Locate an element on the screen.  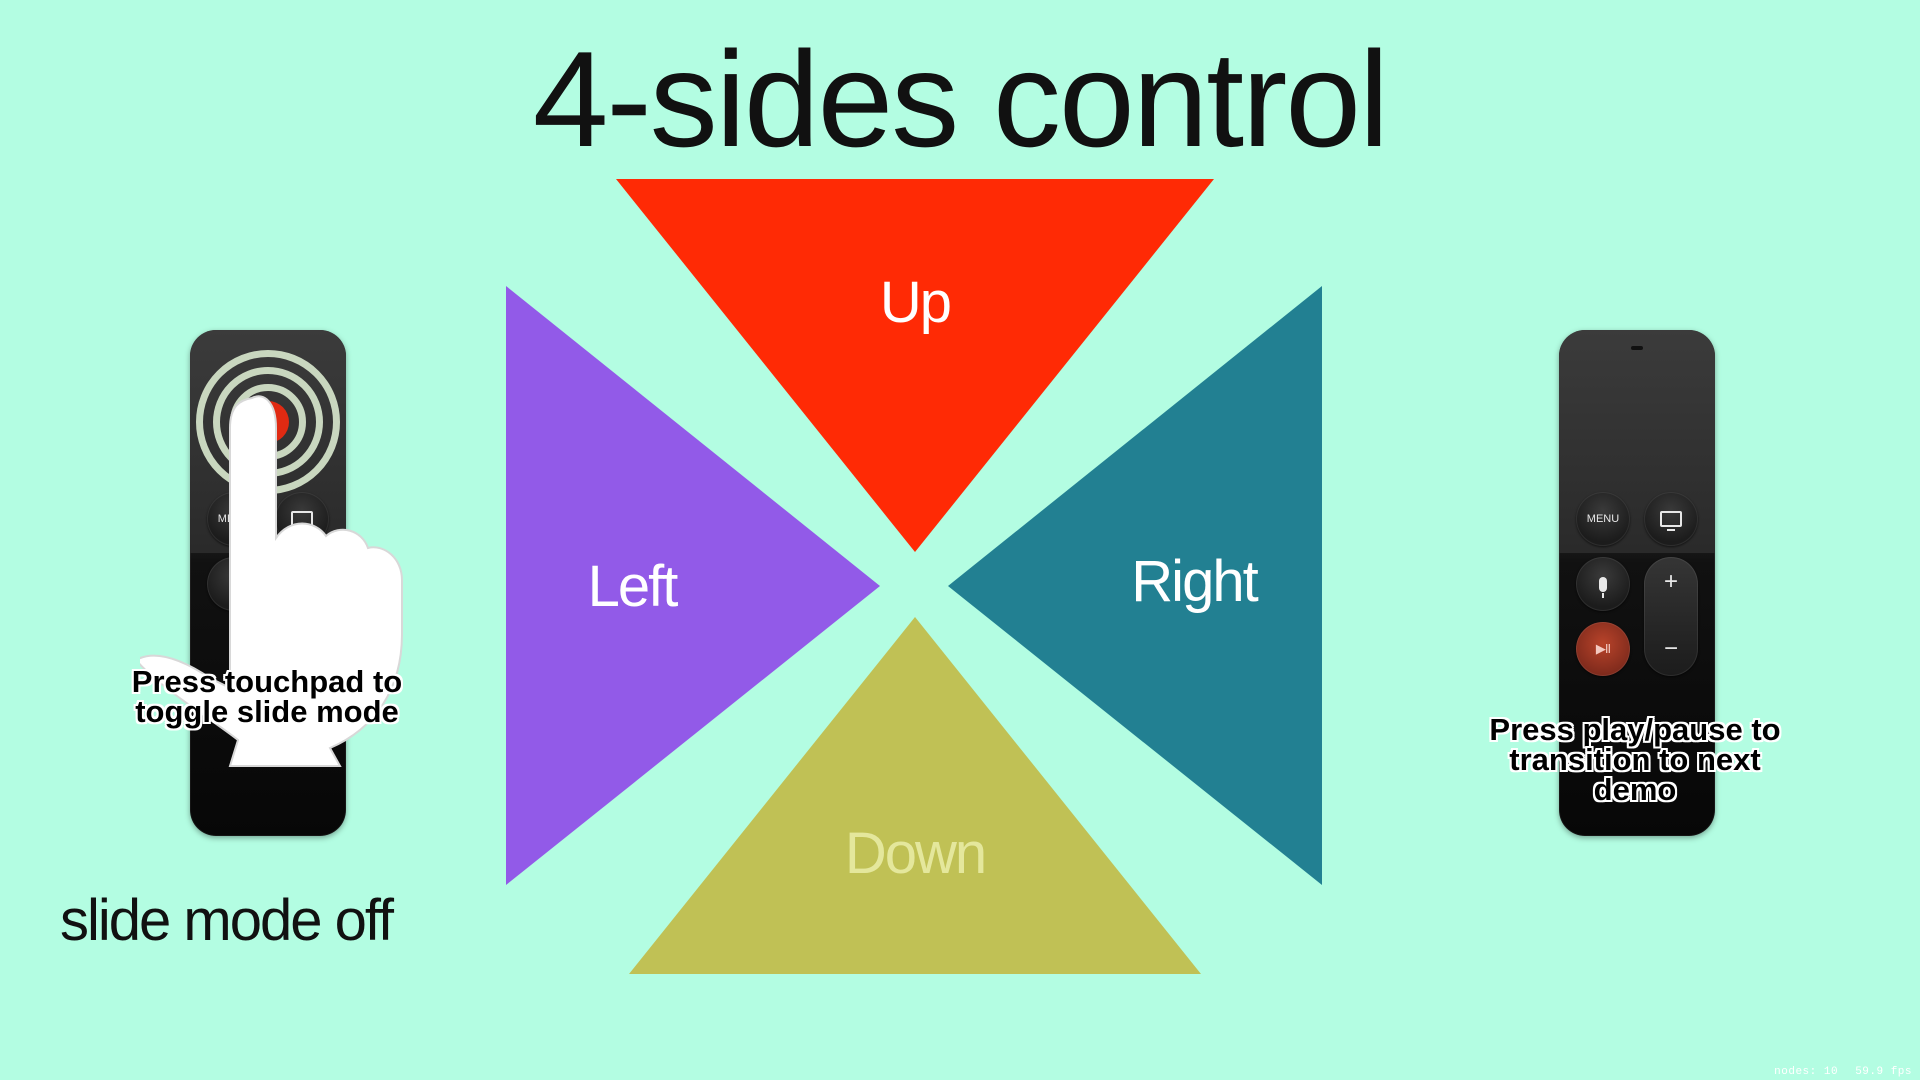
microphone-icon is located at coordinates (1603, 587).